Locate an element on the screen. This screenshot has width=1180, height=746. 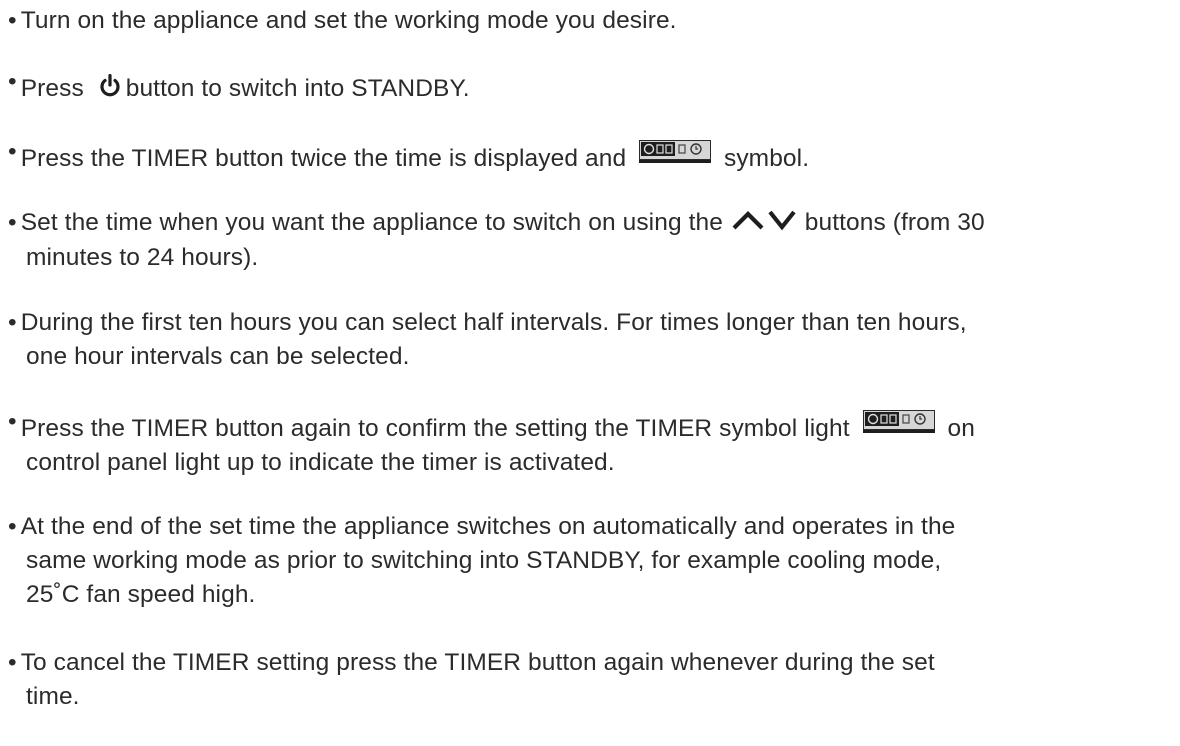
power-icon is located at coordinates (110, 90).